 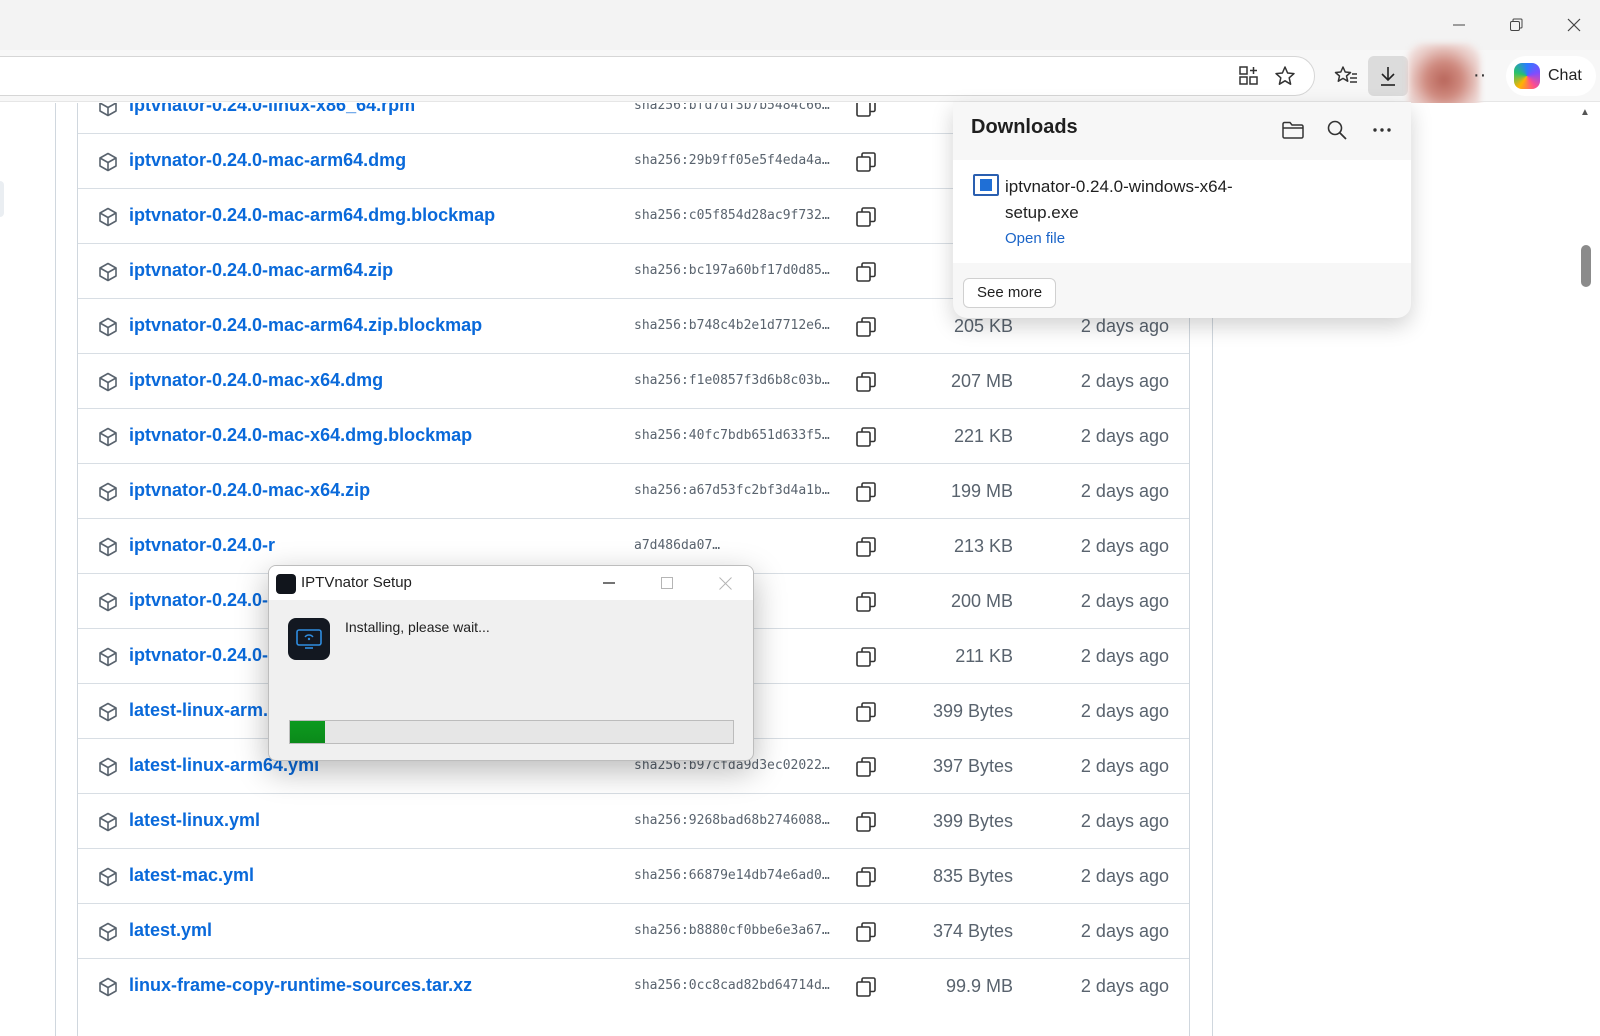 What do you see at coordinates (272, 109) in the screenshot?
I see `asset-download-link: iptvnator-0.24.0-linux-x86_64.rpm` at bounding box center [272, 109].